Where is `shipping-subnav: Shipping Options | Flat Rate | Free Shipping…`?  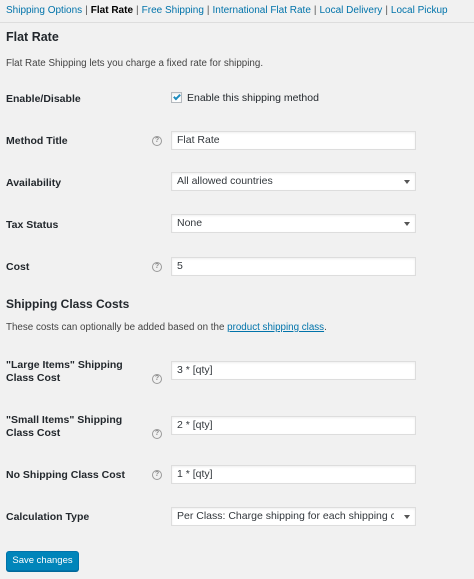 shipping-subnav: Shipping Options | Flat Rate | Free Shipping… is located at coordinates (240, 11).